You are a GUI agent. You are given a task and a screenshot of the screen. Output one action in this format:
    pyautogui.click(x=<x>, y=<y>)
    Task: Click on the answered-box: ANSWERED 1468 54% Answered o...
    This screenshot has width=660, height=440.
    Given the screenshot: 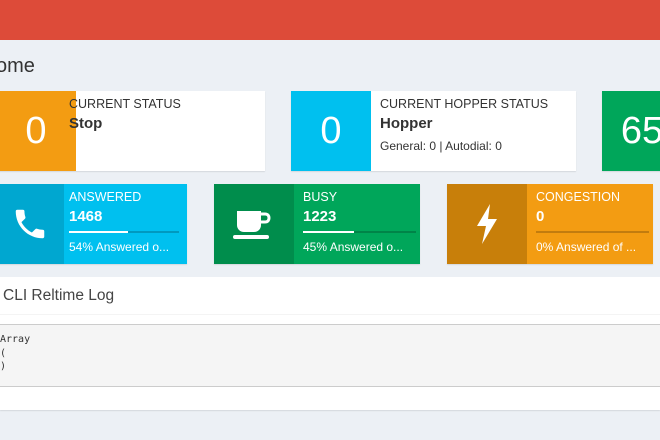 What is the action you would take?
    pyautogui.click(x=93, y=224)
    